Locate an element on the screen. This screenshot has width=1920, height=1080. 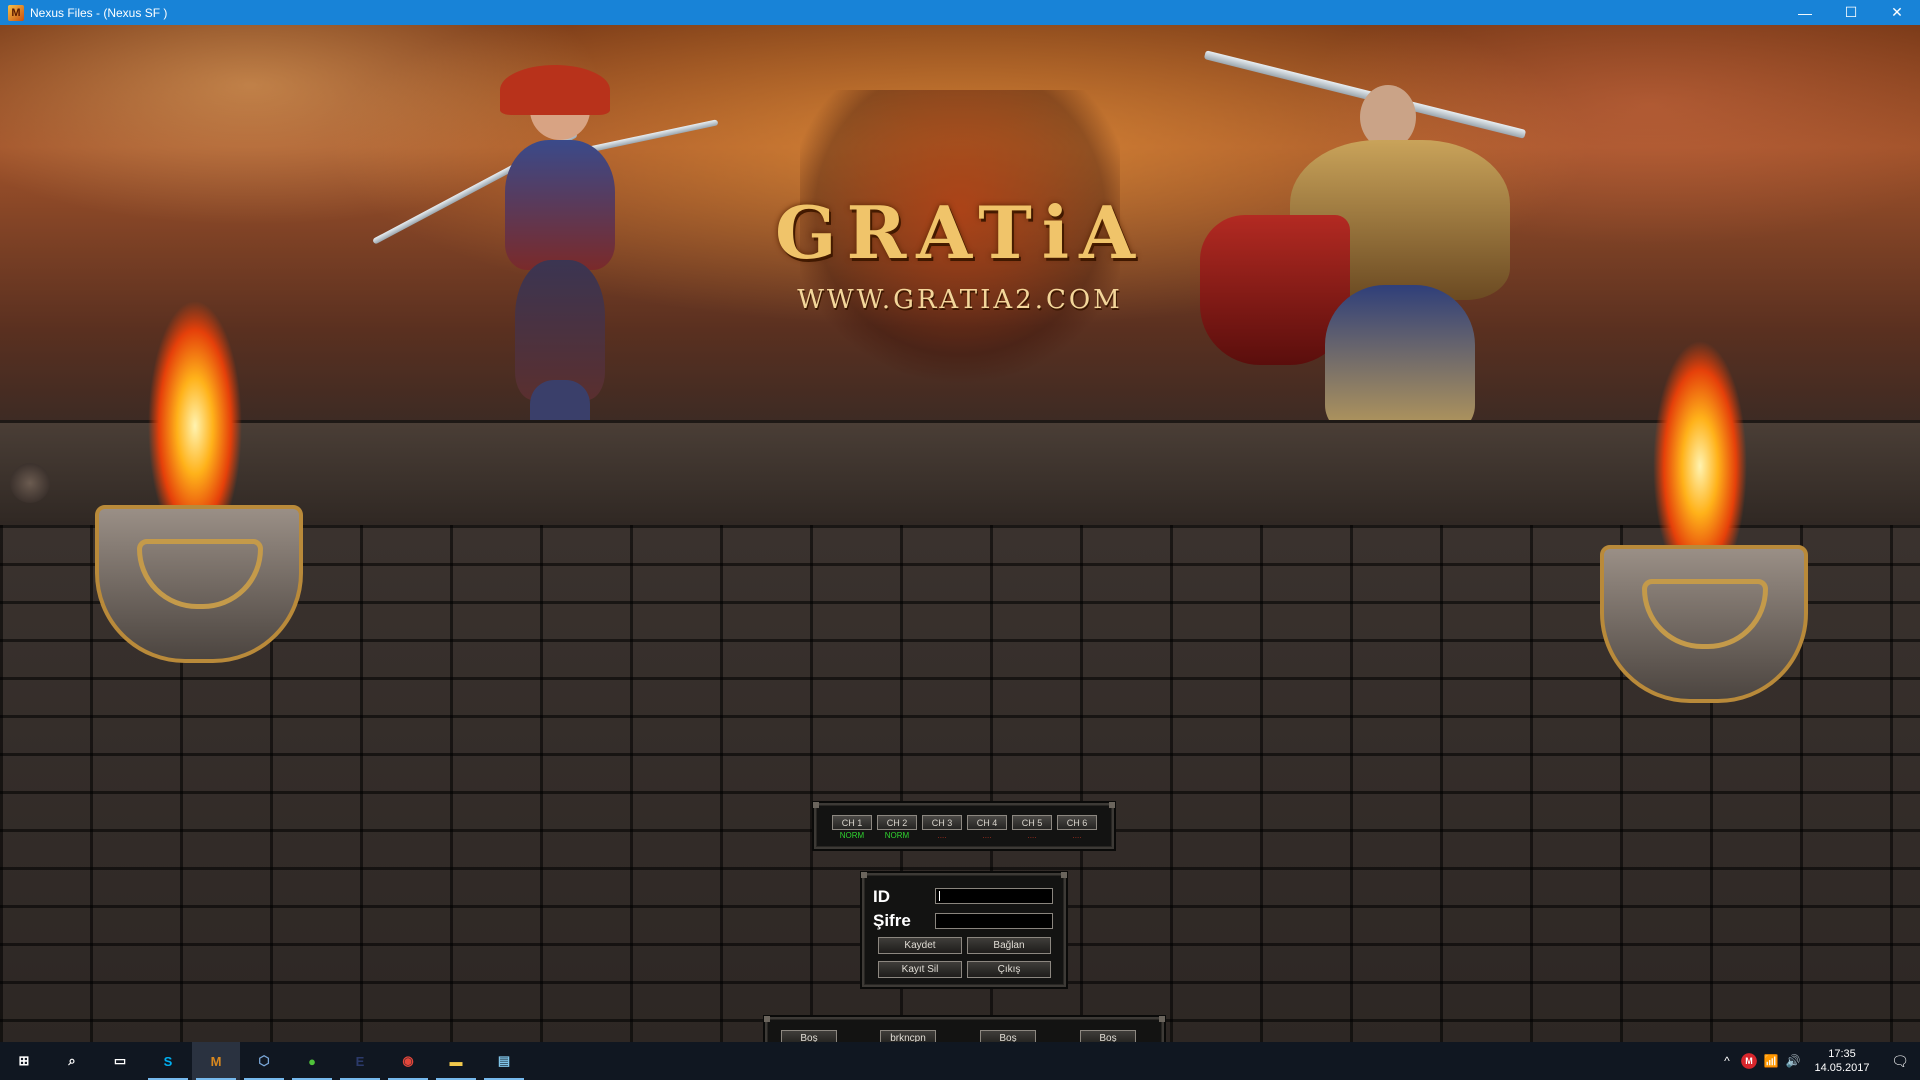
system-tray: ^ M 📶 🔊 17:35 14.05.2017 🗨 is located at coordinates (1818, 1061).